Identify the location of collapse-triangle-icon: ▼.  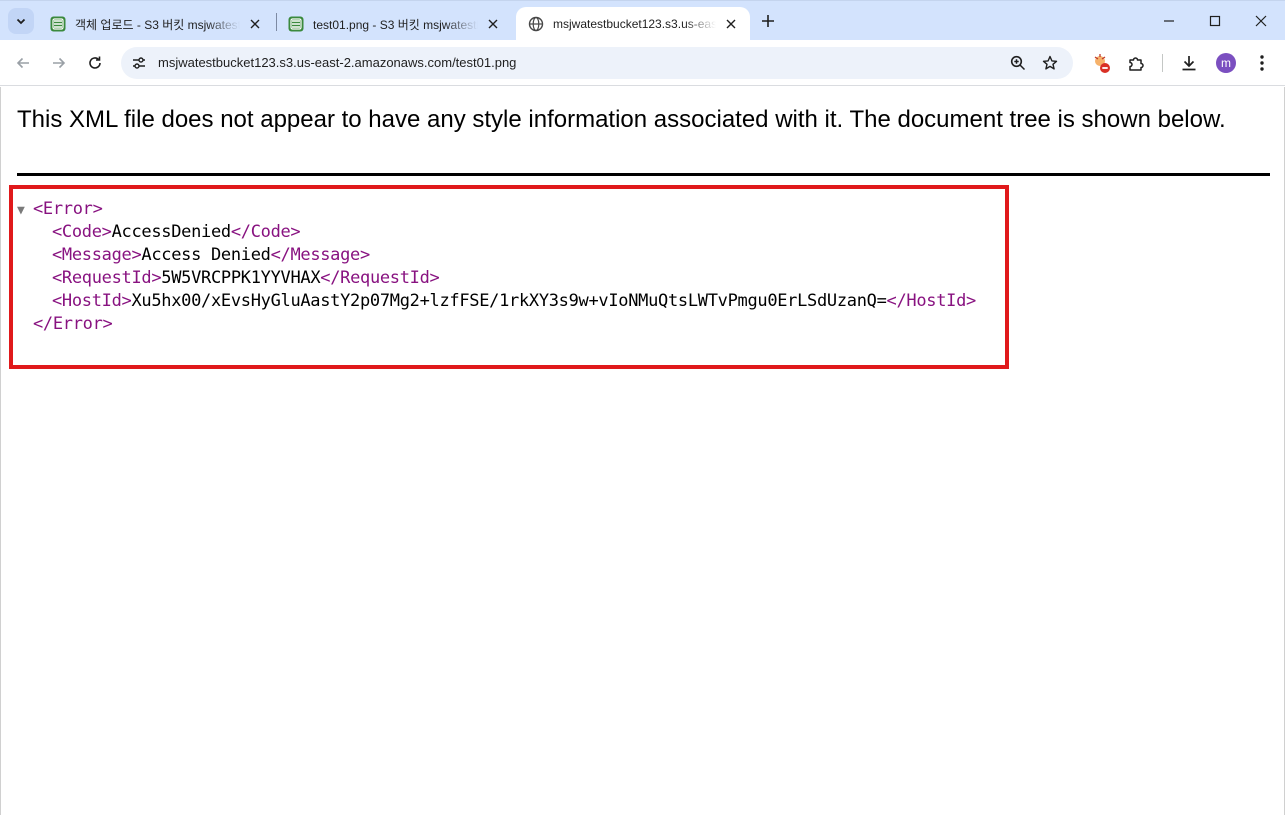
(25, 210).